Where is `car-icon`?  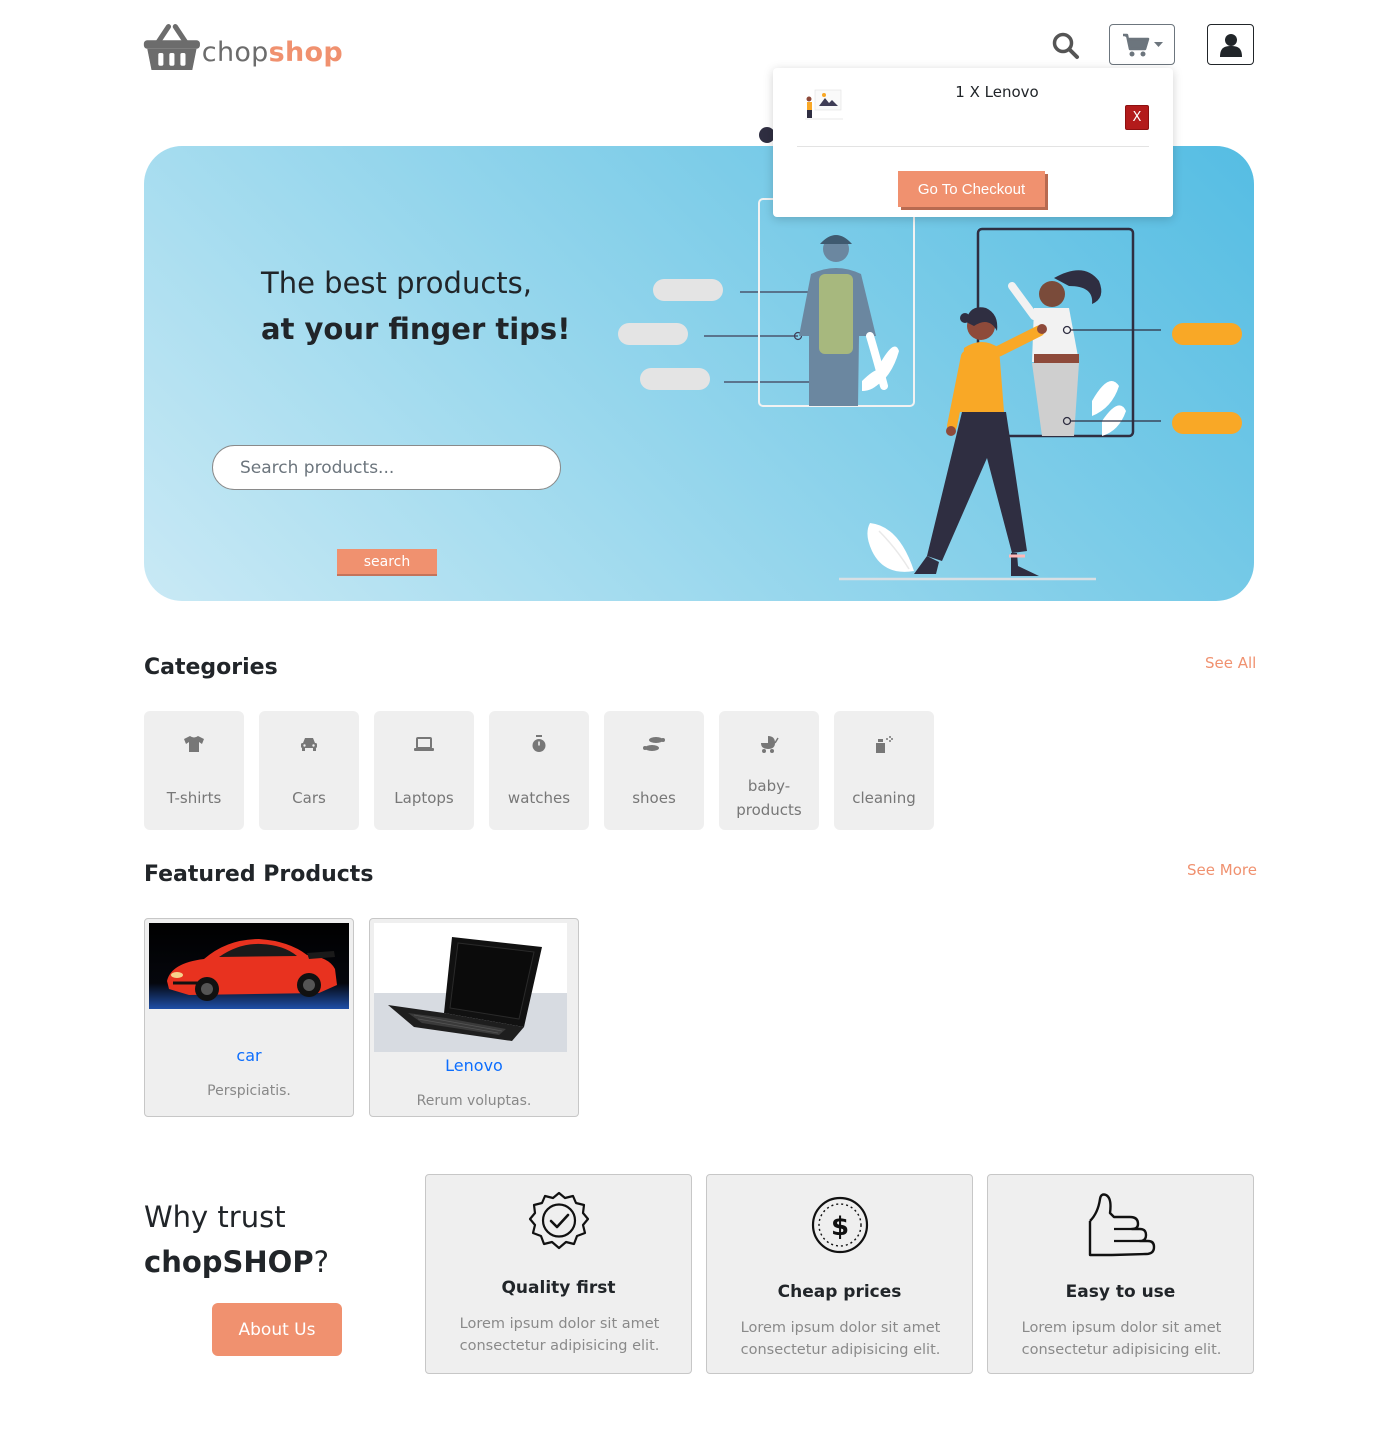 car-icon is located at coordinates (309, 744).